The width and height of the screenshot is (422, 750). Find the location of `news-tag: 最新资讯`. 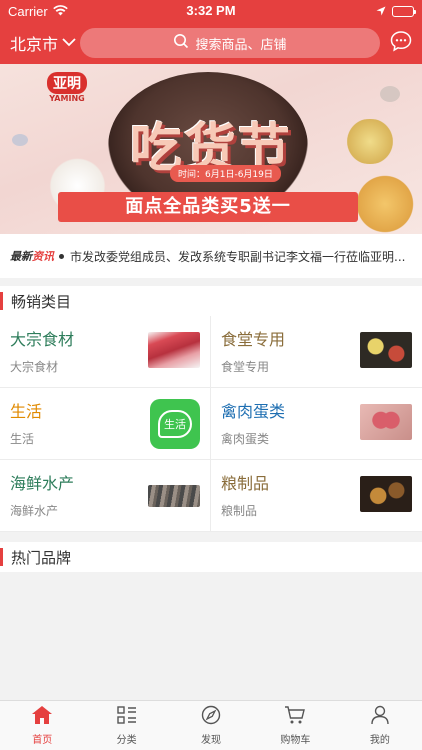

news-tag: 最新资讯 is located at coordinates (32, 256).